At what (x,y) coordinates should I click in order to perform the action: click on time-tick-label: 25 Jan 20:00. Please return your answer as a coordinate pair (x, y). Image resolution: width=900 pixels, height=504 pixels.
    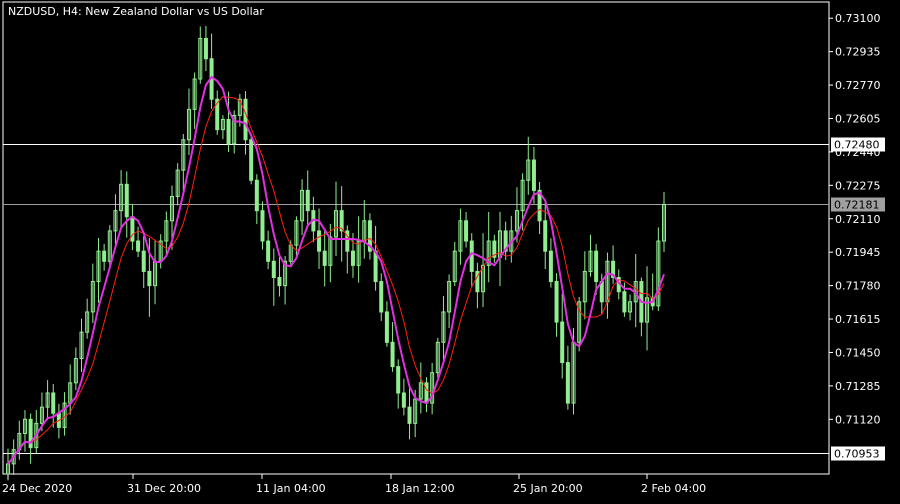
    Looking at the image, I should click on (548, 488).